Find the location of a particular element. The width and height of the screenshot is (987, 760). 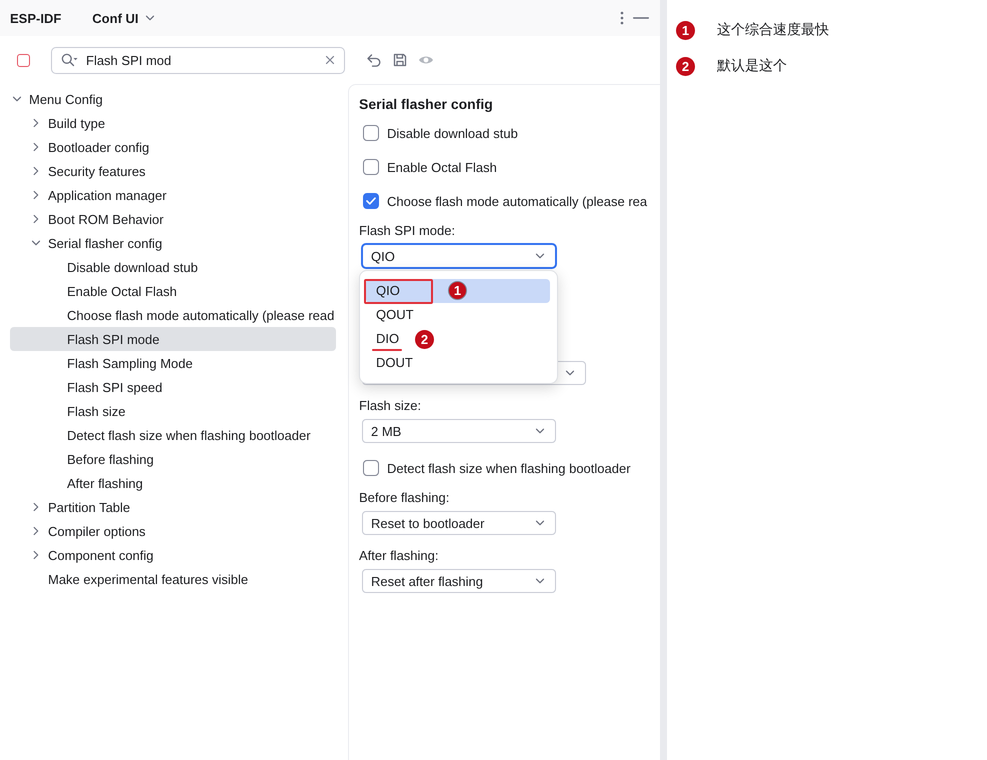

check-icon is located at coordinates (371, 201).